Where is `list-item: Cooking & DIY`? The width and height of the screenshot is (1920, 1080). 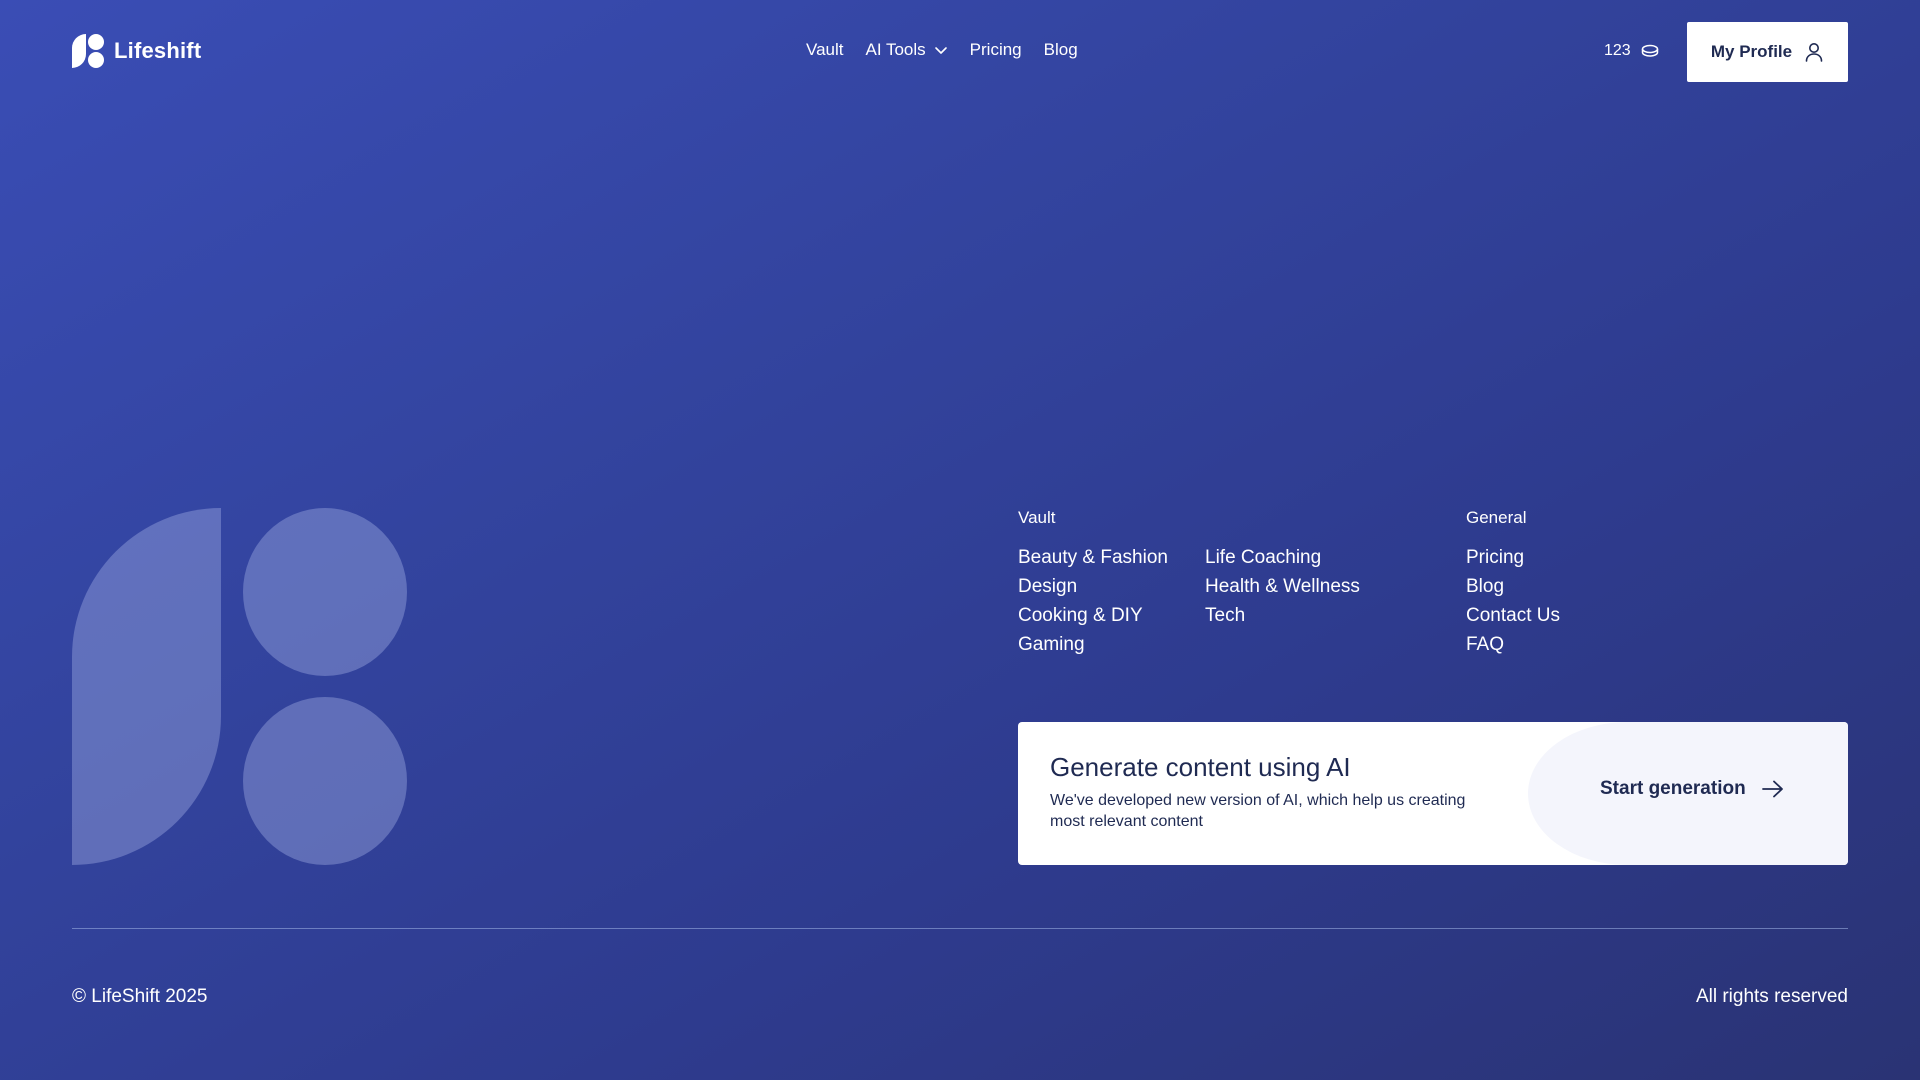 list-item: Cooking & DIY is located at coordinates (1093, 615).